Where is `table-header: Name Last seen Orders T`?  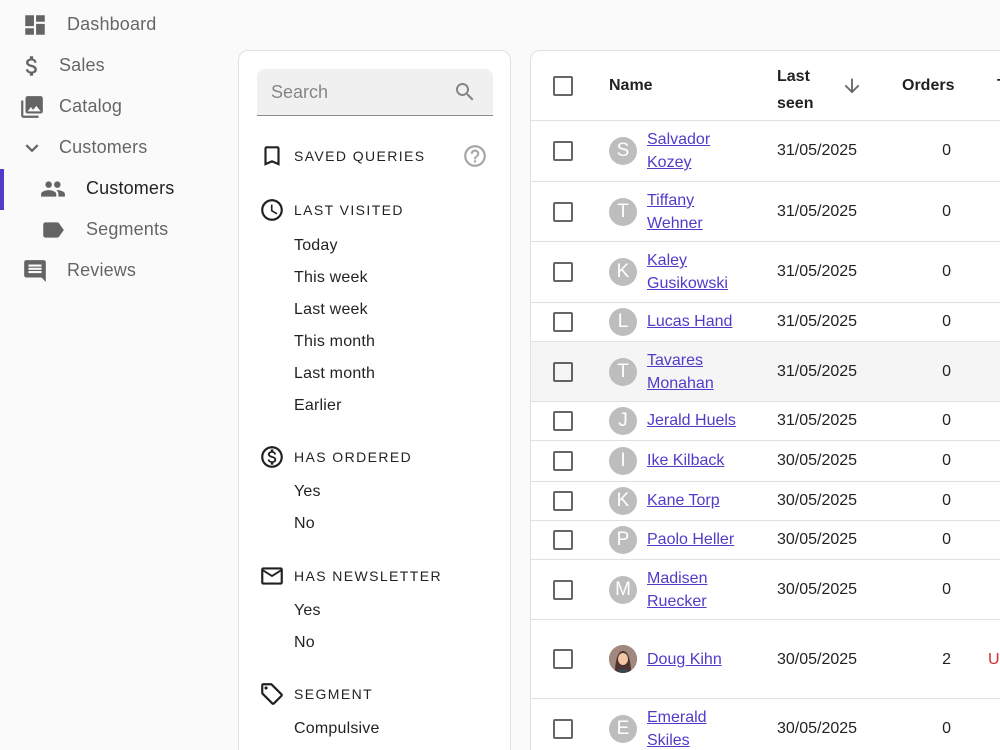
table-header: Name Last seen Orders T is located at coordinates (765, 86).